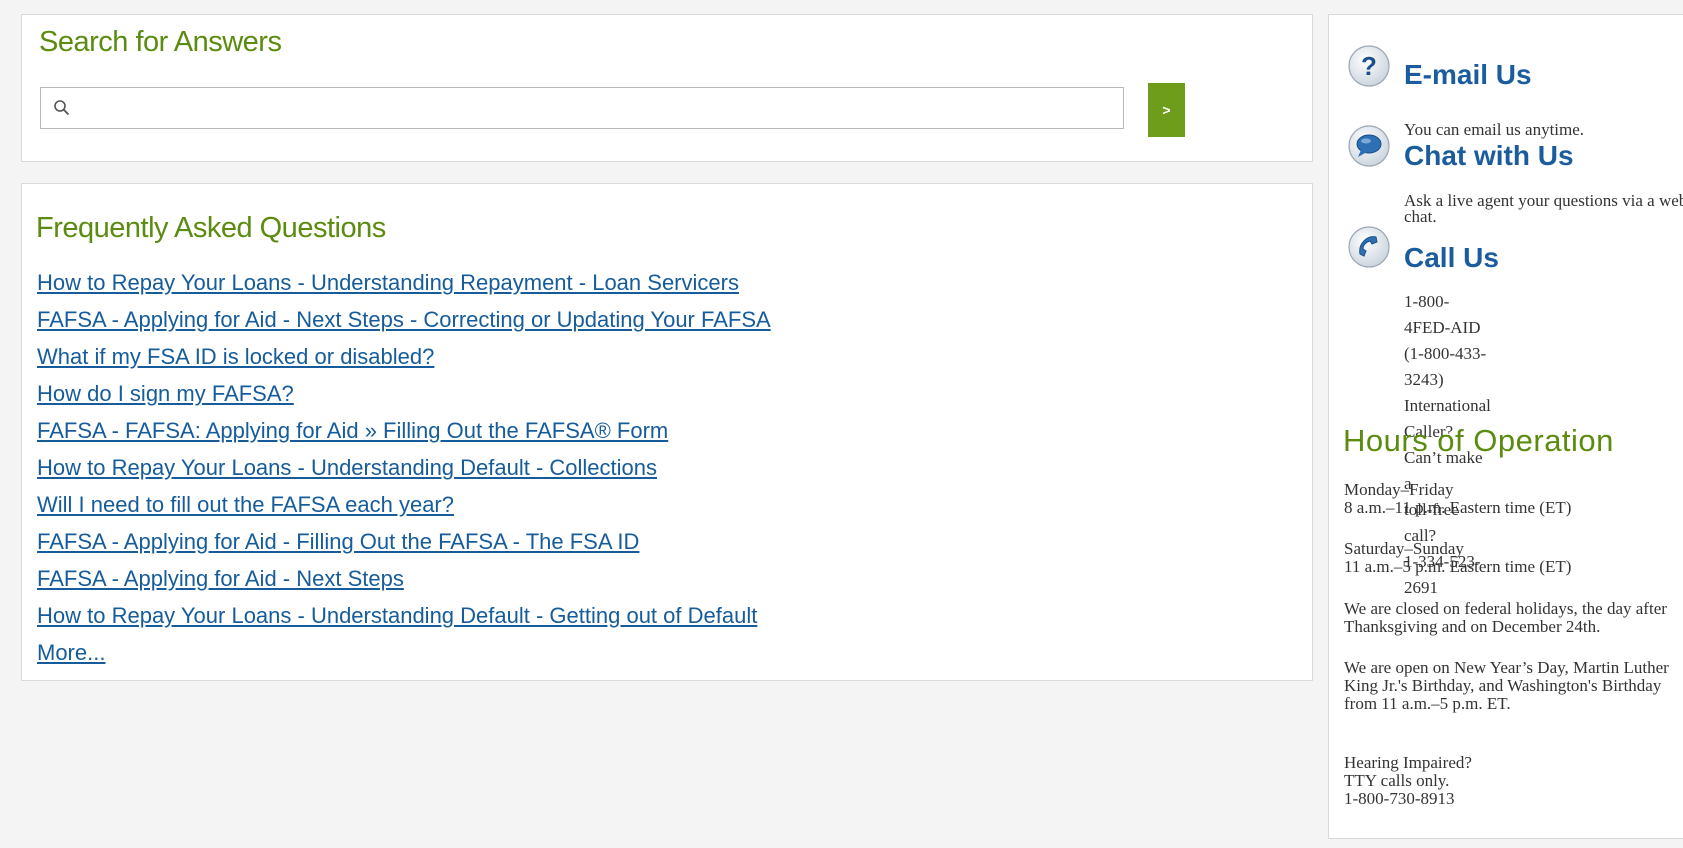 This screenshot has width=1683, height=848. I want to click on faq-link: What if my FSA ID is locked or disabled?, so click(235, 356).